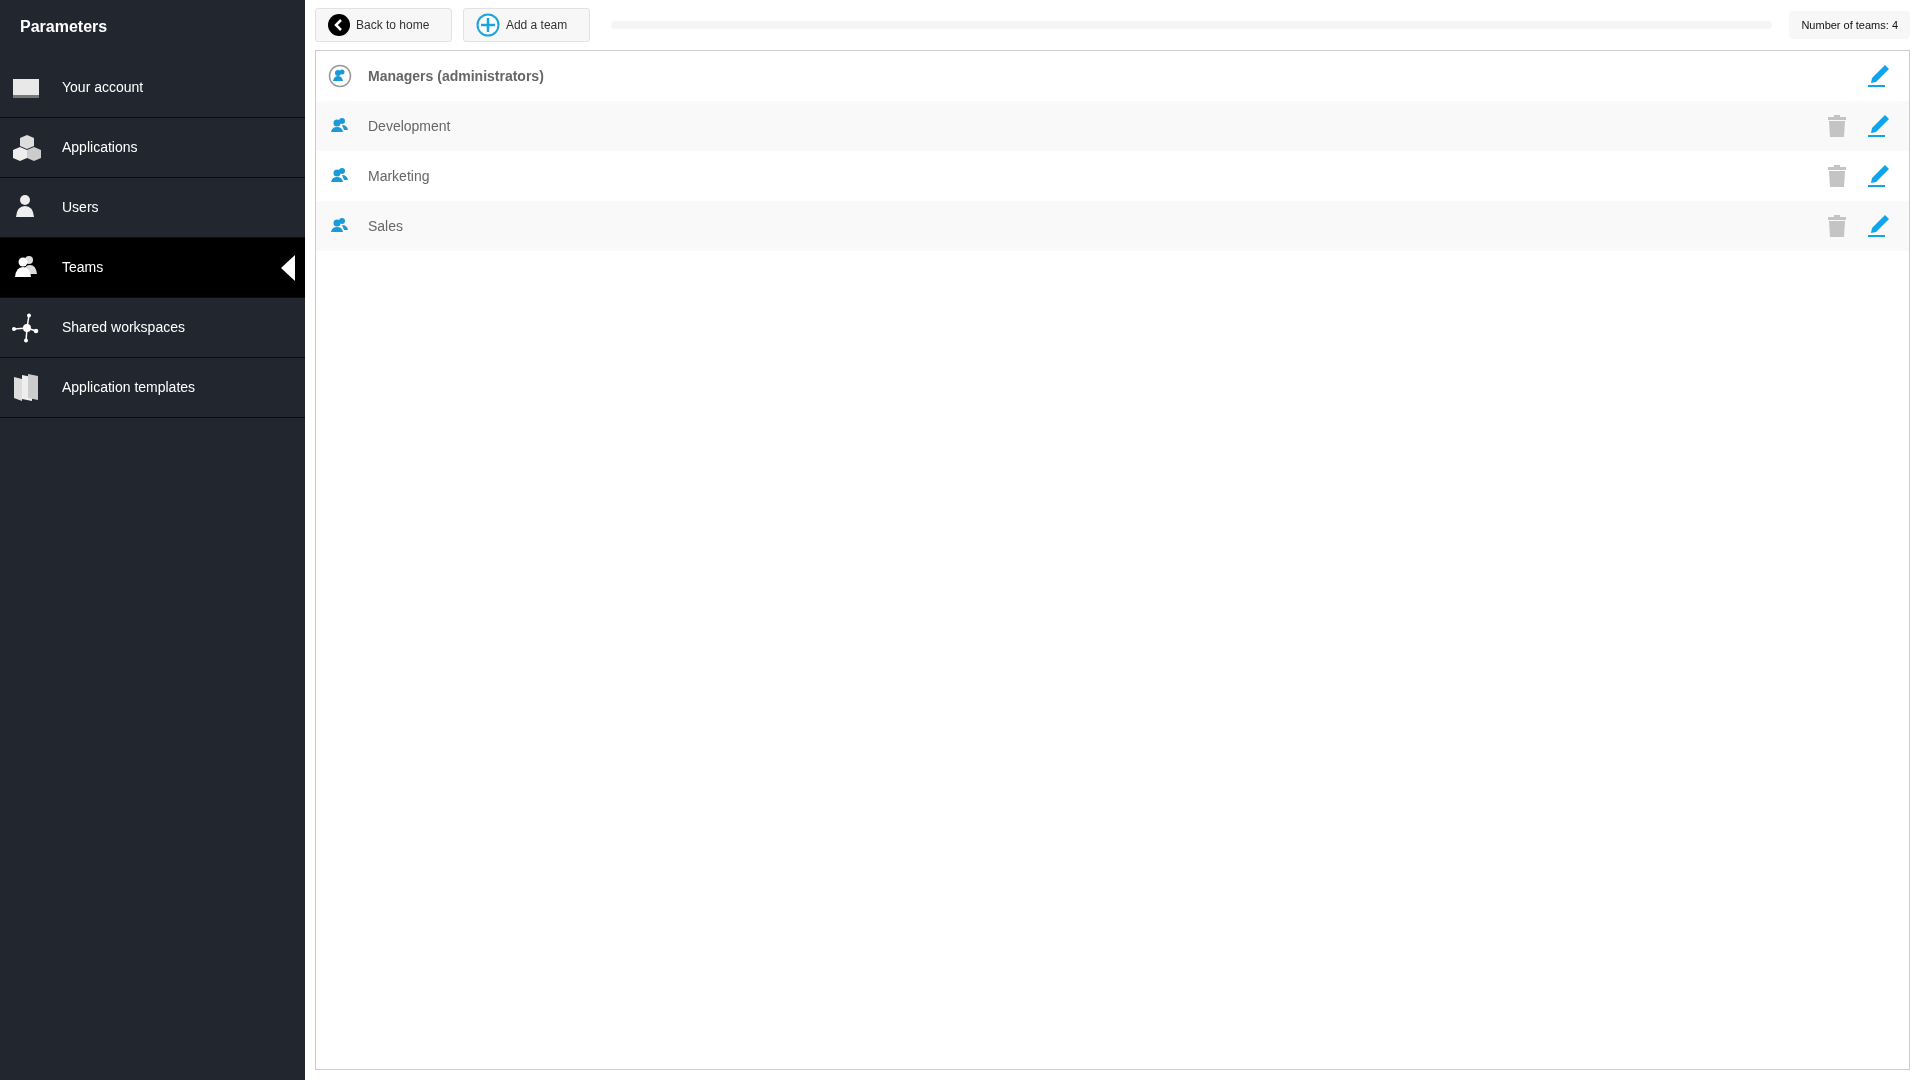  I want to click on add-icon, so click(487, 25).